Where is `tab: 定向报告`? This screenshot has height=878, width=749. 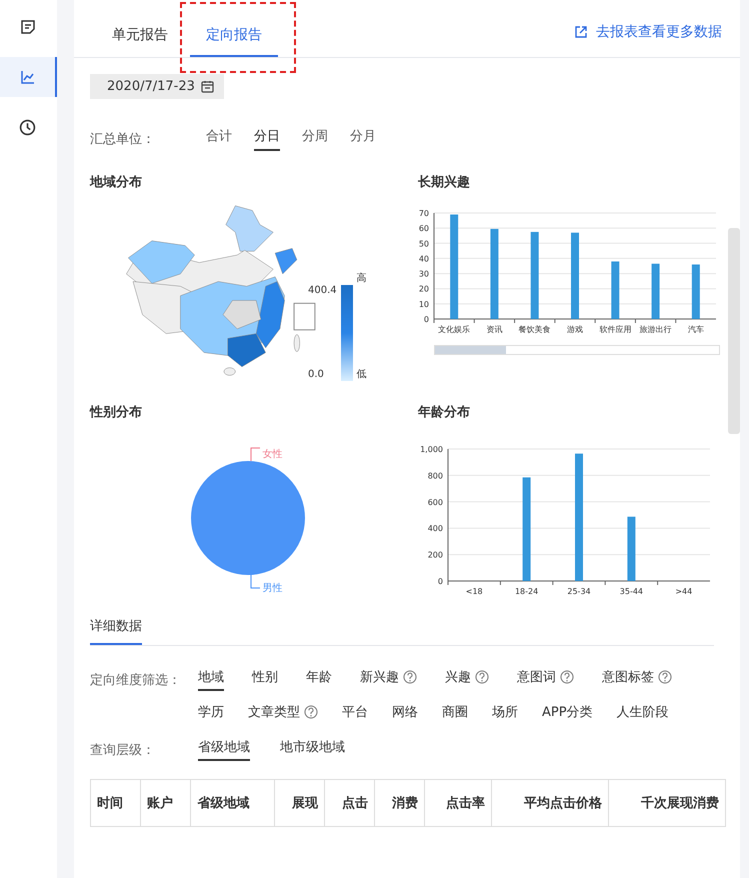
tab: 定向报告 is located at coordinates (234, 41).